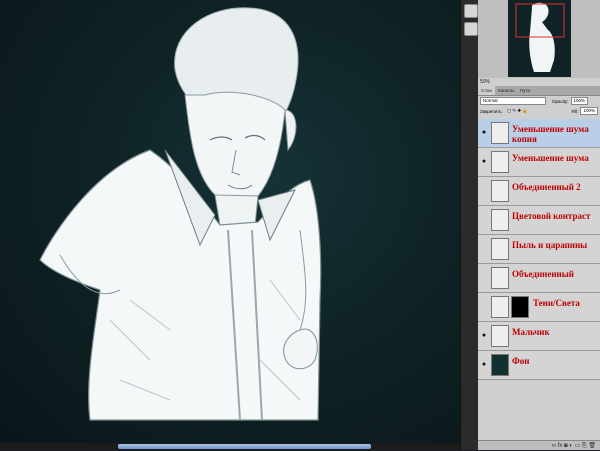 The image size is (600, 451). I want to click on layer-row: ● Объединенный, so click(539, 278).